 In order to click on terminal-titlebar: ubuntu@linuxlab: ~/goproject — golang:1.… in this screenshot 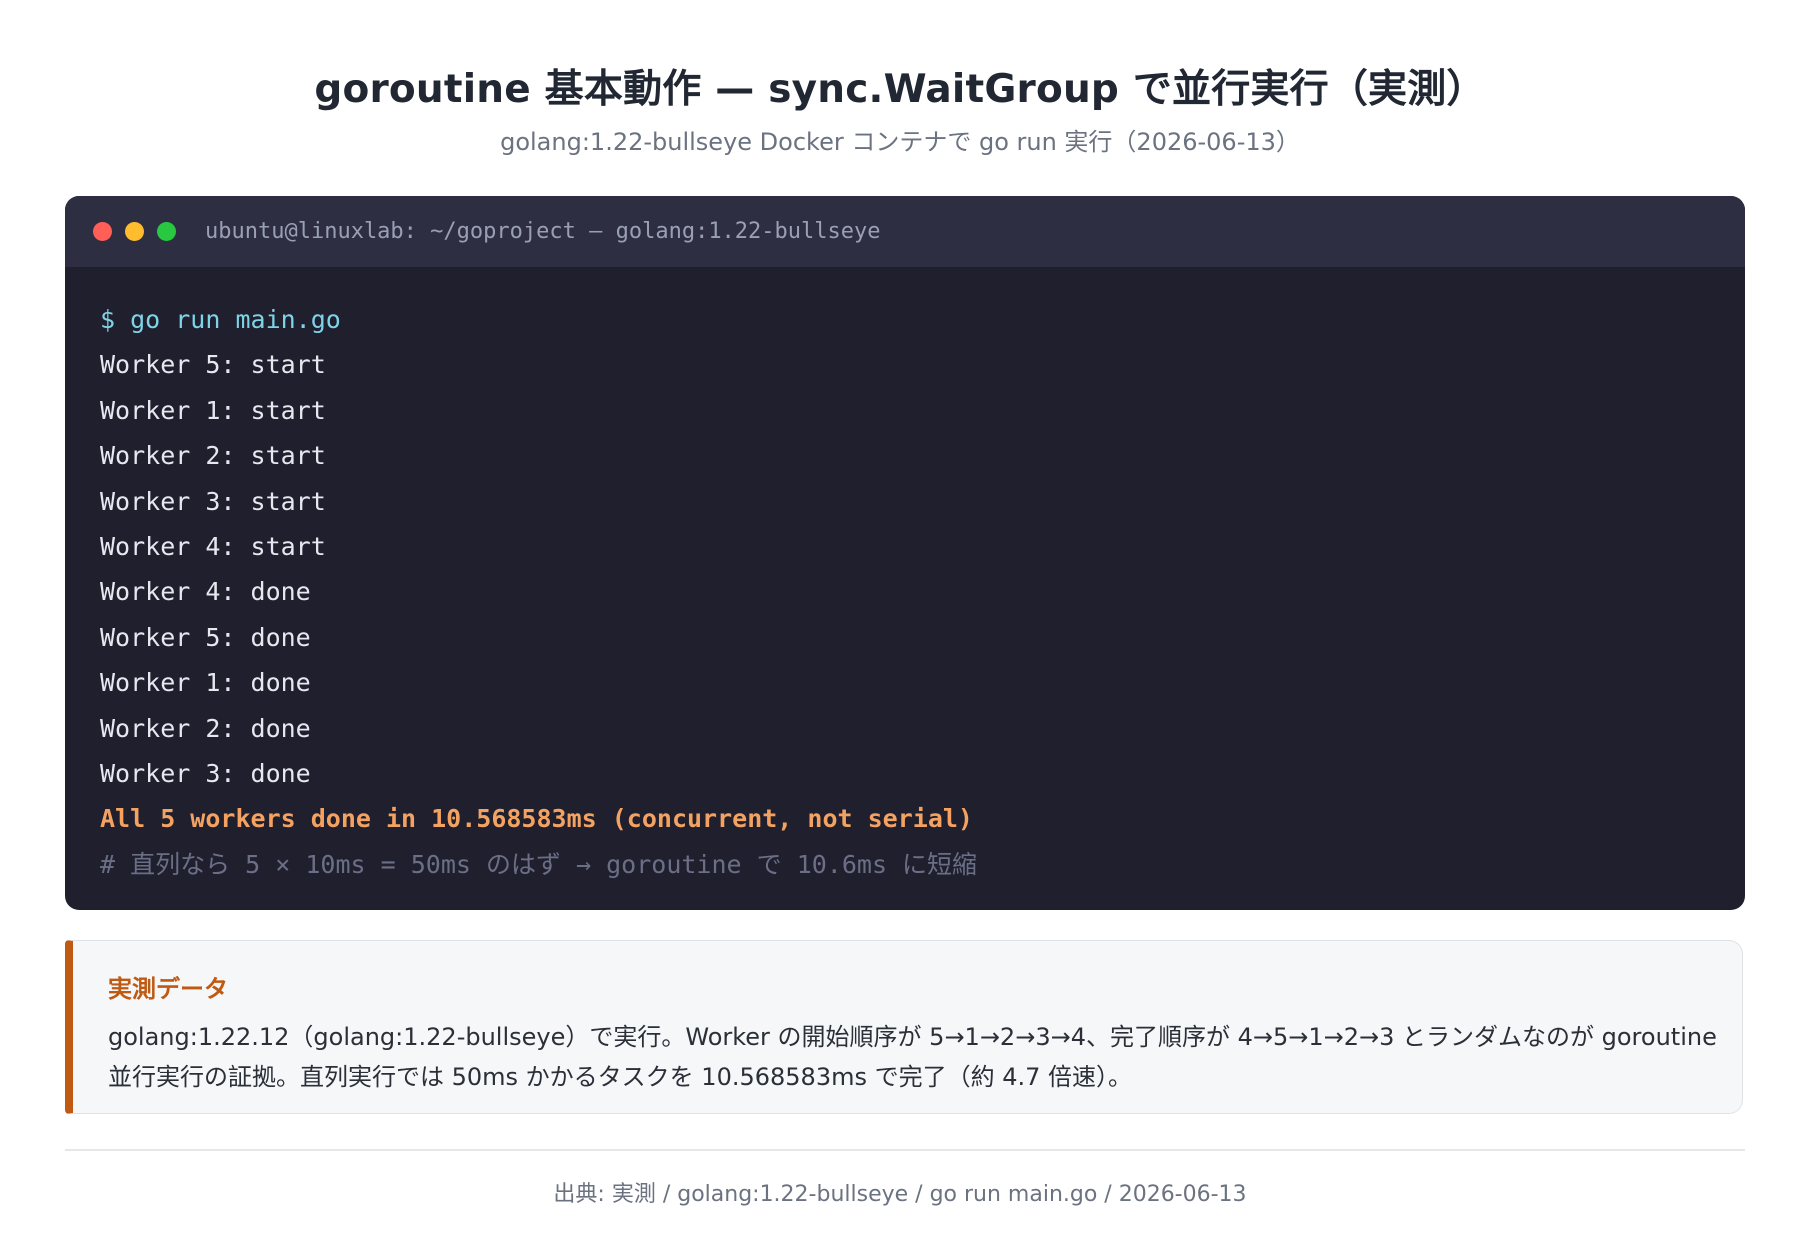, I will do `click(905, 231)`.